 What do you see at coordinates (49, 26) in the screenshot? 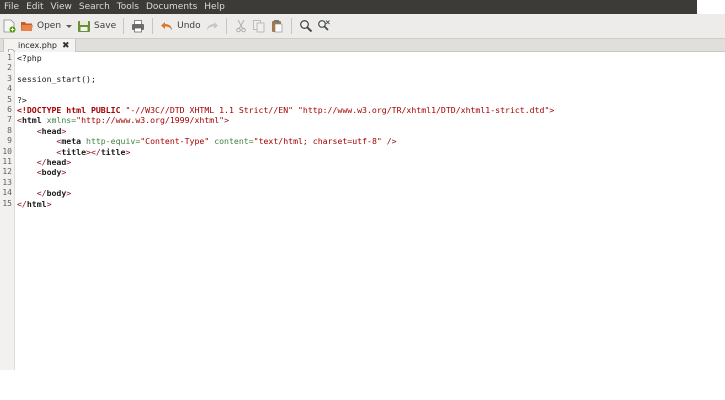
I see `open-label: Open` at bounding box center [49, 26].